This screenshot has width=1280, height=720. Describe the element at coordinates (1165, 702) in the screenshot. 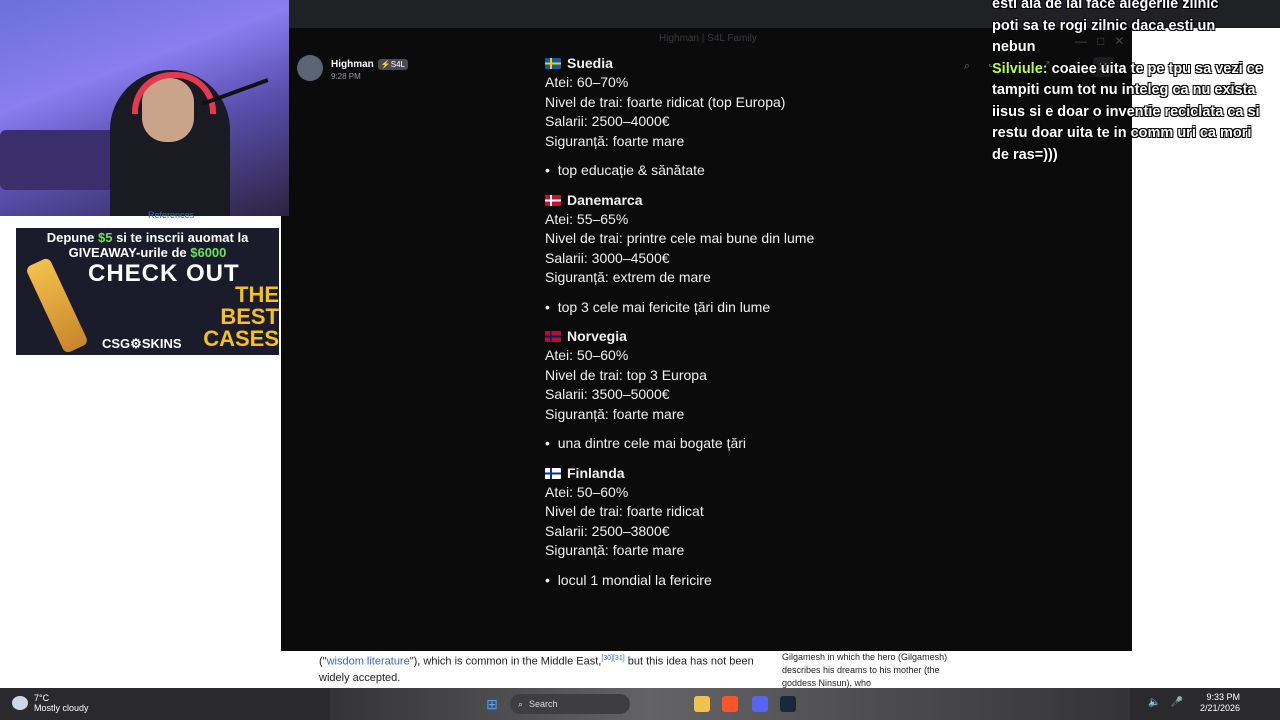

I see `system-tray: 🔈 🎤` at that location.